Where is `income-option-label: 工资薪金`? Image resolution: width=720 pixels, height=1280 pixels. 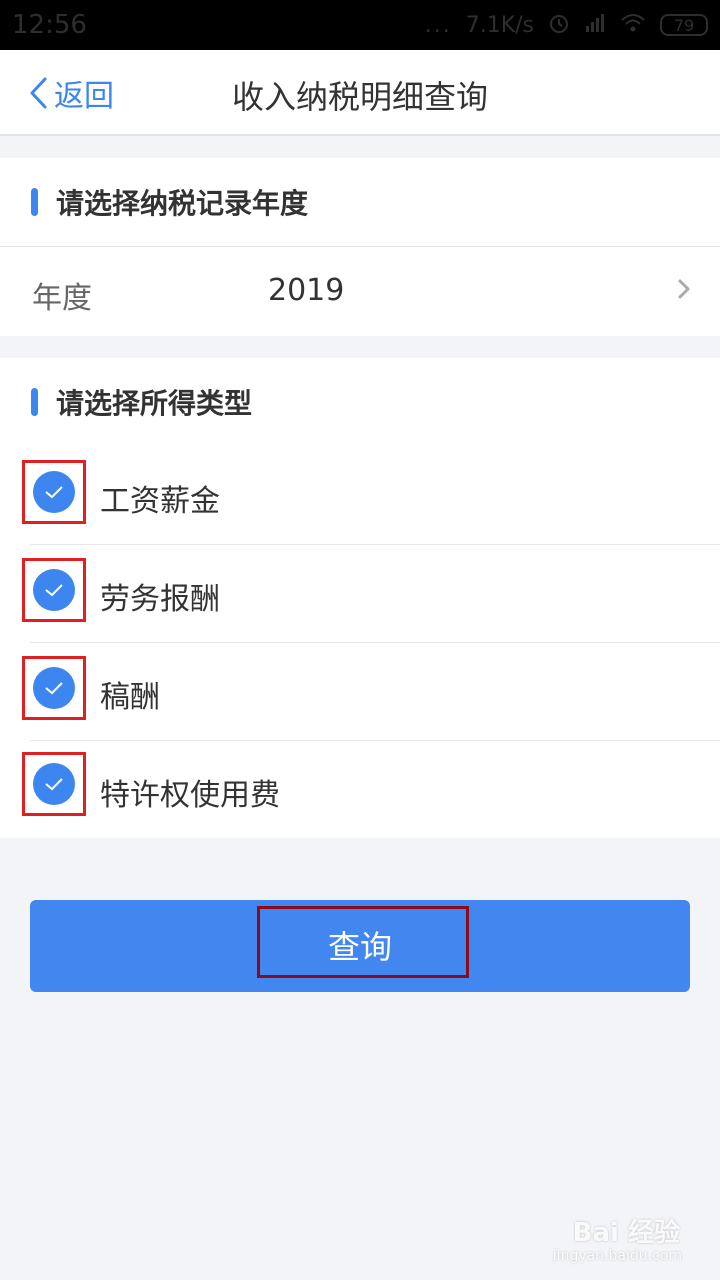
income-option-label: 工资薪金 is located at coordinates (160, 501).